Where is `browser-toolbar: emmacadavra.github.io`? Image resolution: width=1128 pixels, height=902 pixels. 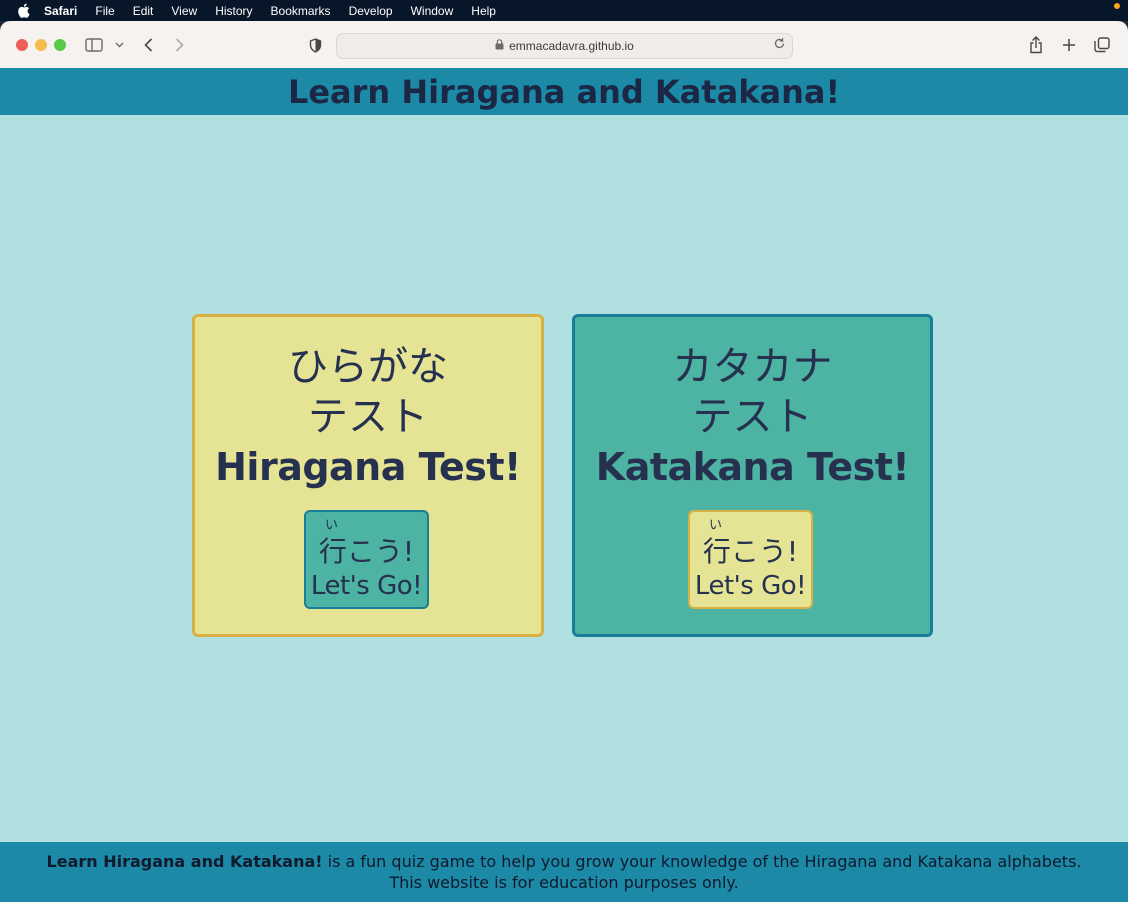
browser-toolbar: emmacadavra.github.io is located at coordinates (564, 45).